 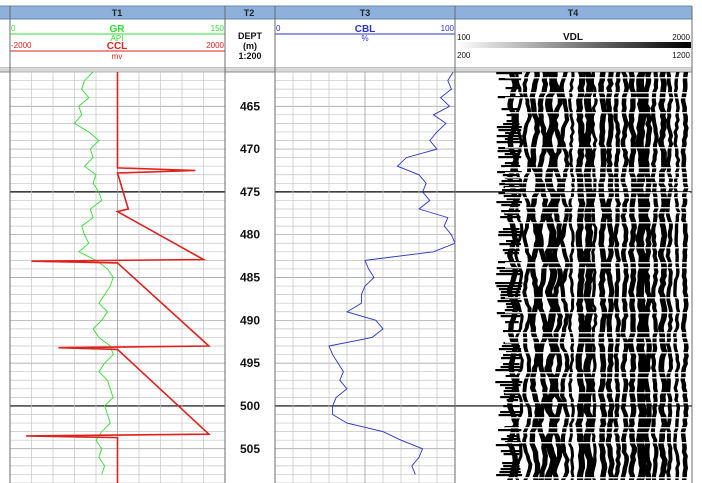 I want to click on track-title-t3: T3, so click(x=365, y=13).